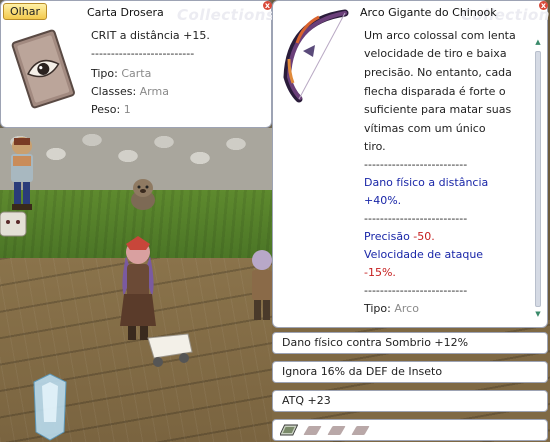 The height and width of the screenshot is (442, 550). Describe the element at coordinates (377, 308) in the screenshot. I see `bow-type-label: Tipo:` at that location.